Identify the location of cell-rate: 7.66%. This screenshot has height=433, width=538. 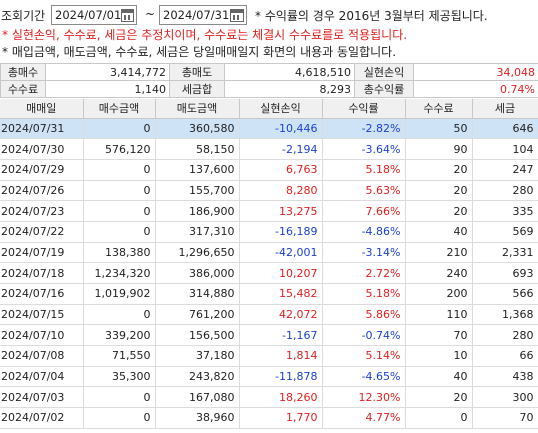
(364, 211).